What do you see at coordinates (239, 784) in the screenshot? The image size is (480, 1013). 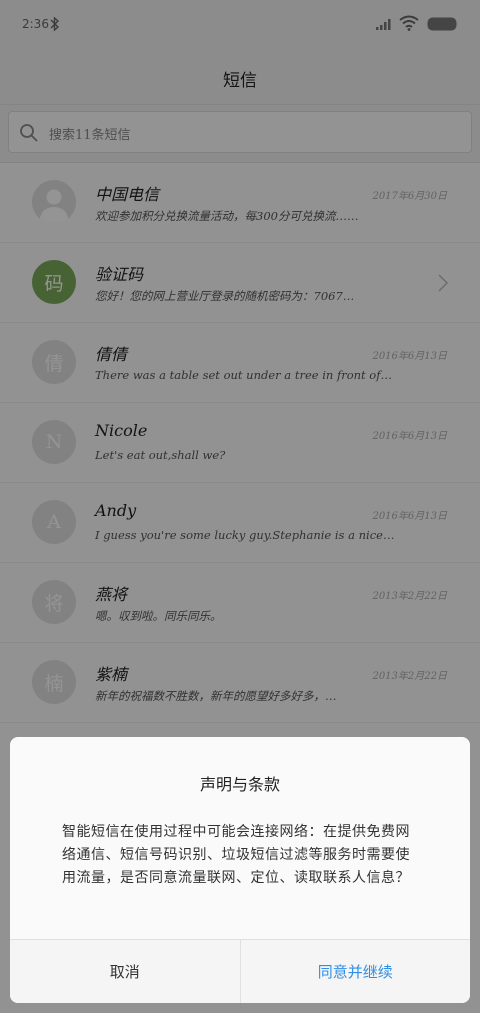 I see `dialog-title: 声明与条款` at bounding box center [239, 784].